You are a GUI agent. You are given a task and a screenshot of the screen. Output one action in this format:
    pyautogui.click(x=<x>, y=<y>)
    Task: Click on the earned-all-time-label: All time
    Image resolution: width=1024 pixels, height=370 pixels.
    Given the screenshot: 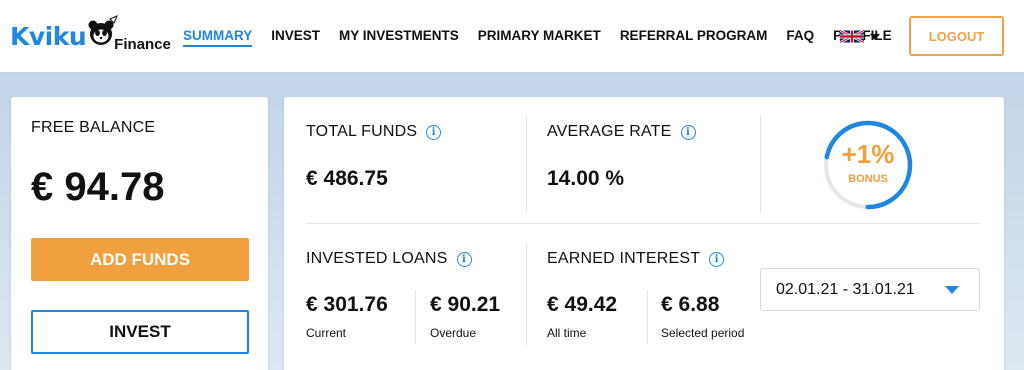 What is the action you would take?
    pyautogui.click(x=567, y=333)
    